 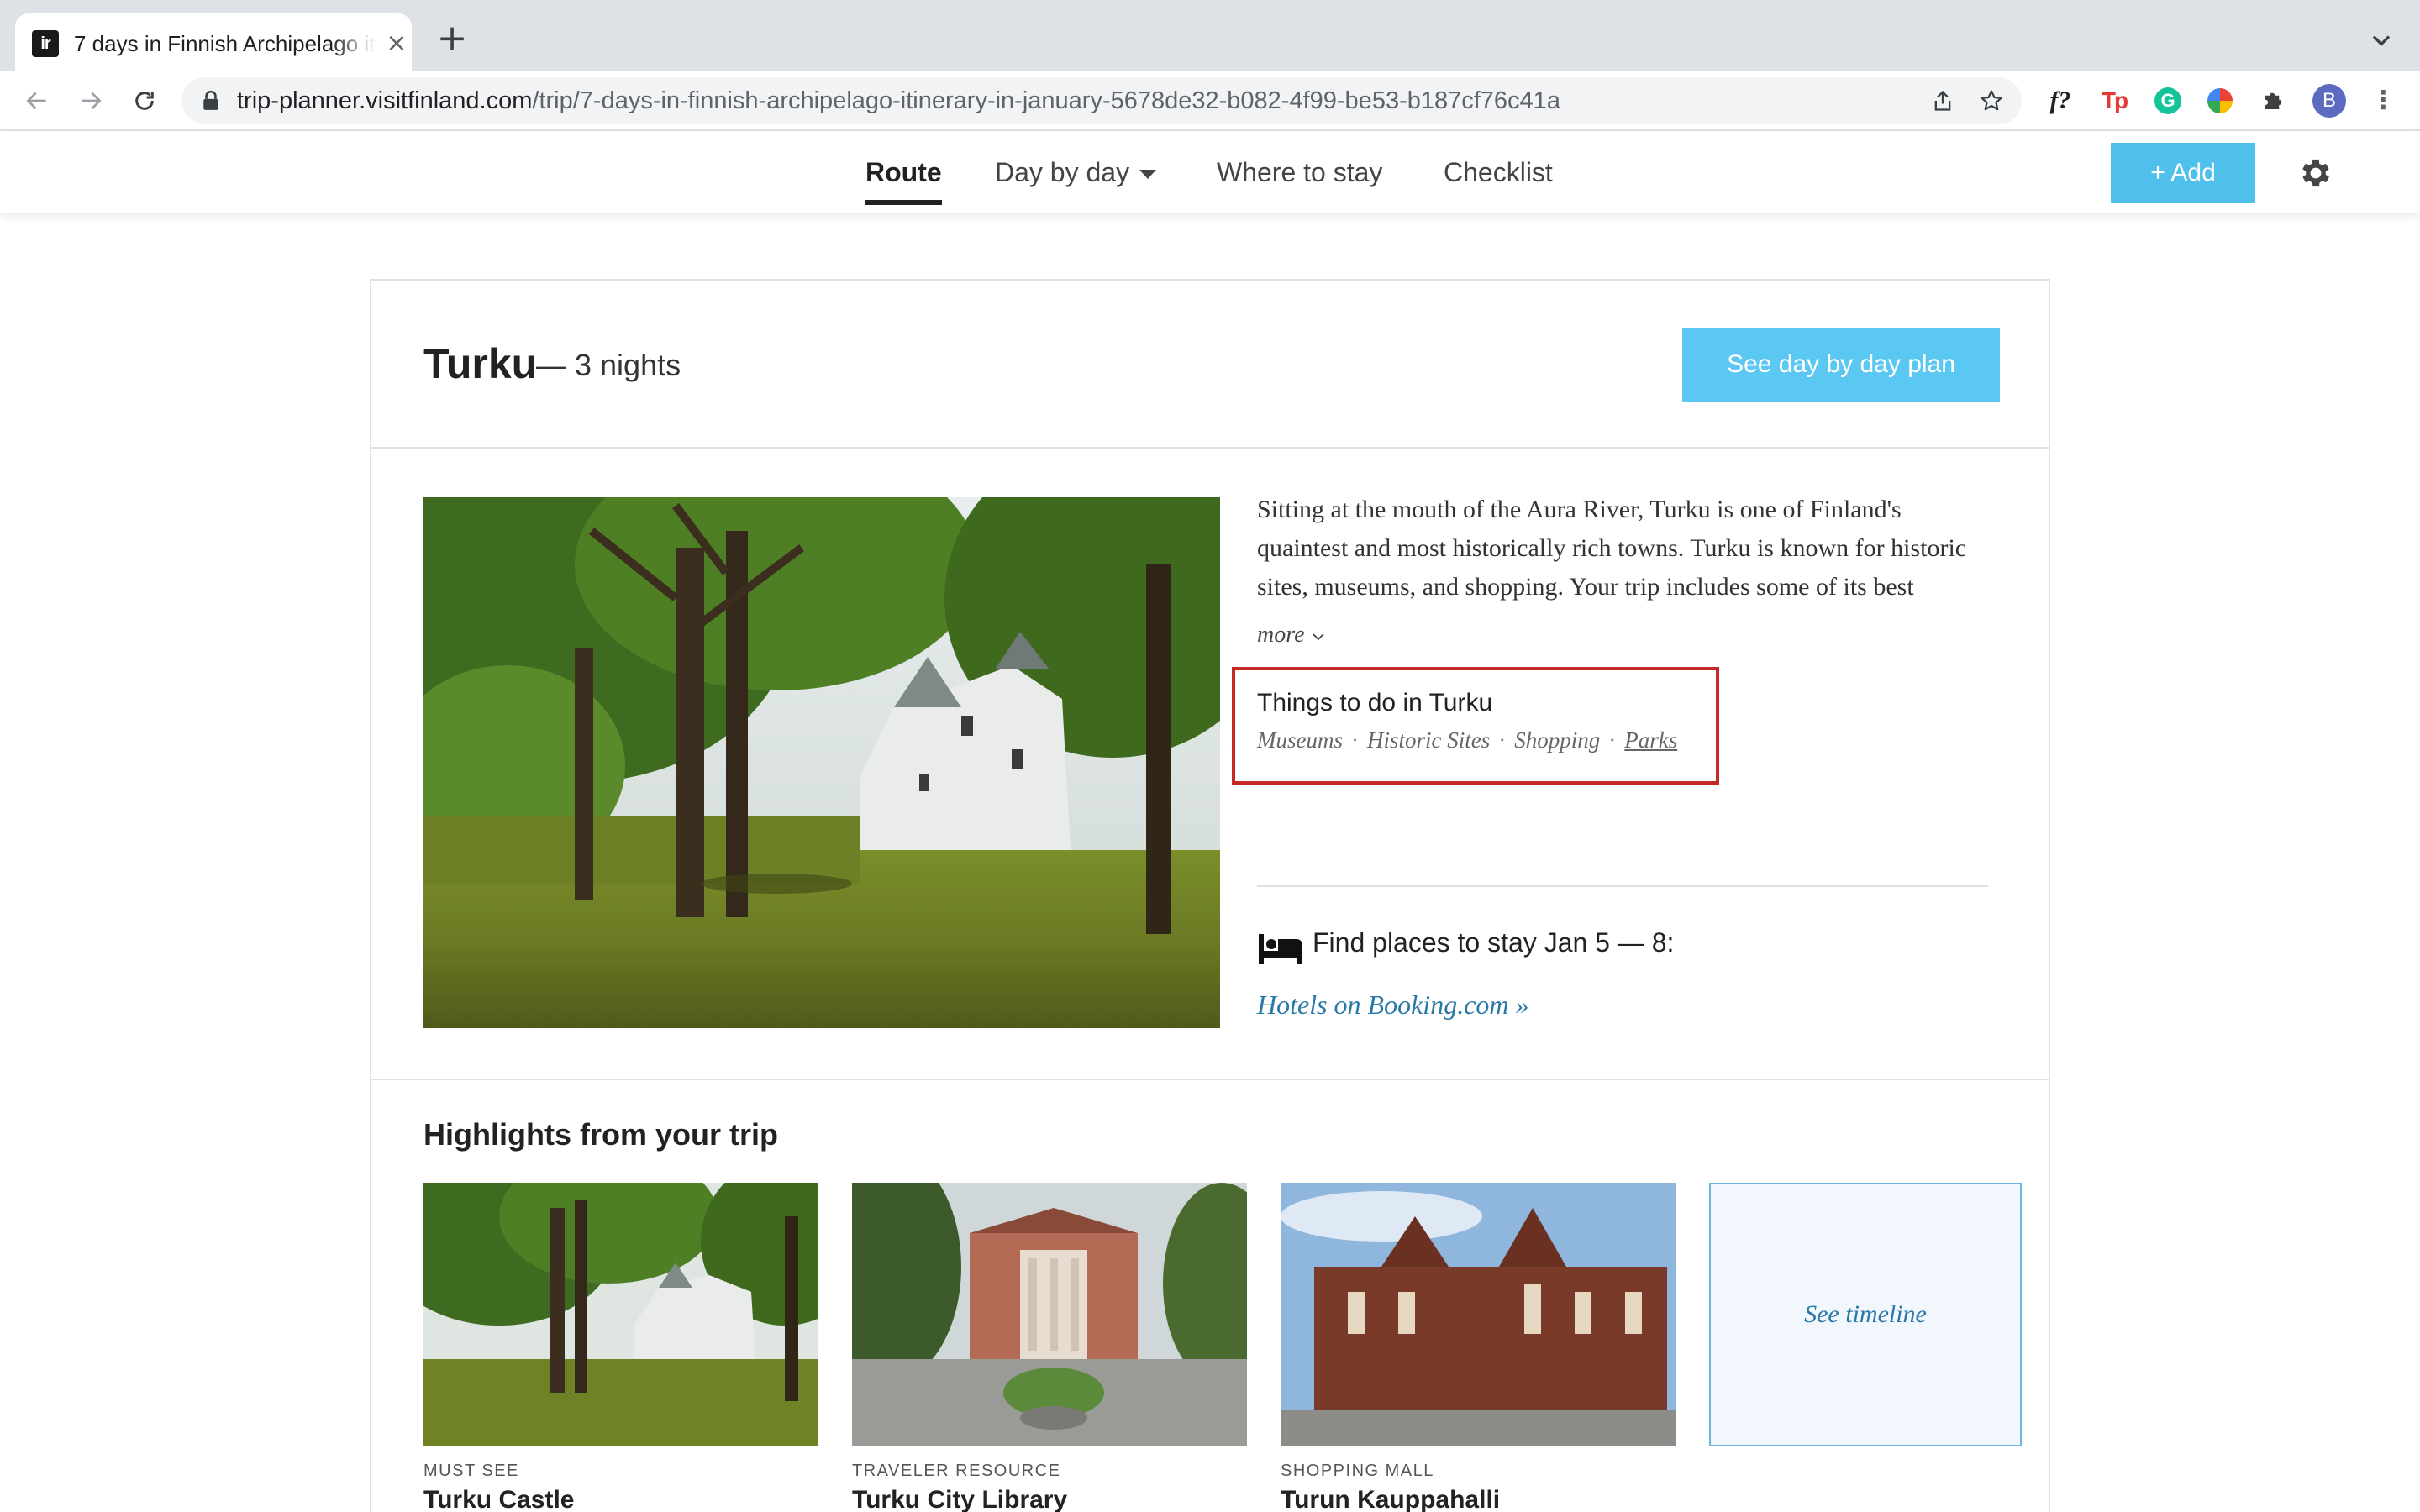 I want to click on highlight-category: TRAVELER RESOURCE, so click(x=957, y=1471).